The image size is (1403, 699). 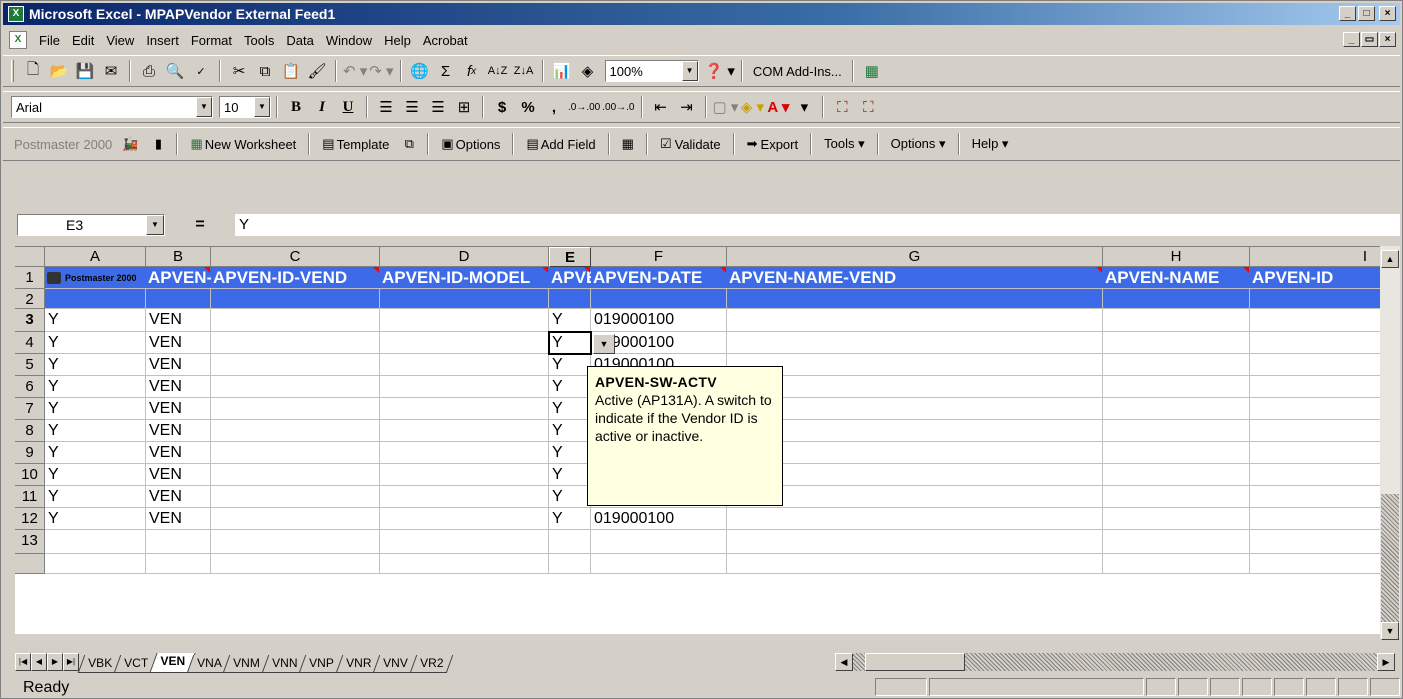 I want to click on help-menu-button: Help ▾, so click(x=990, y=144).